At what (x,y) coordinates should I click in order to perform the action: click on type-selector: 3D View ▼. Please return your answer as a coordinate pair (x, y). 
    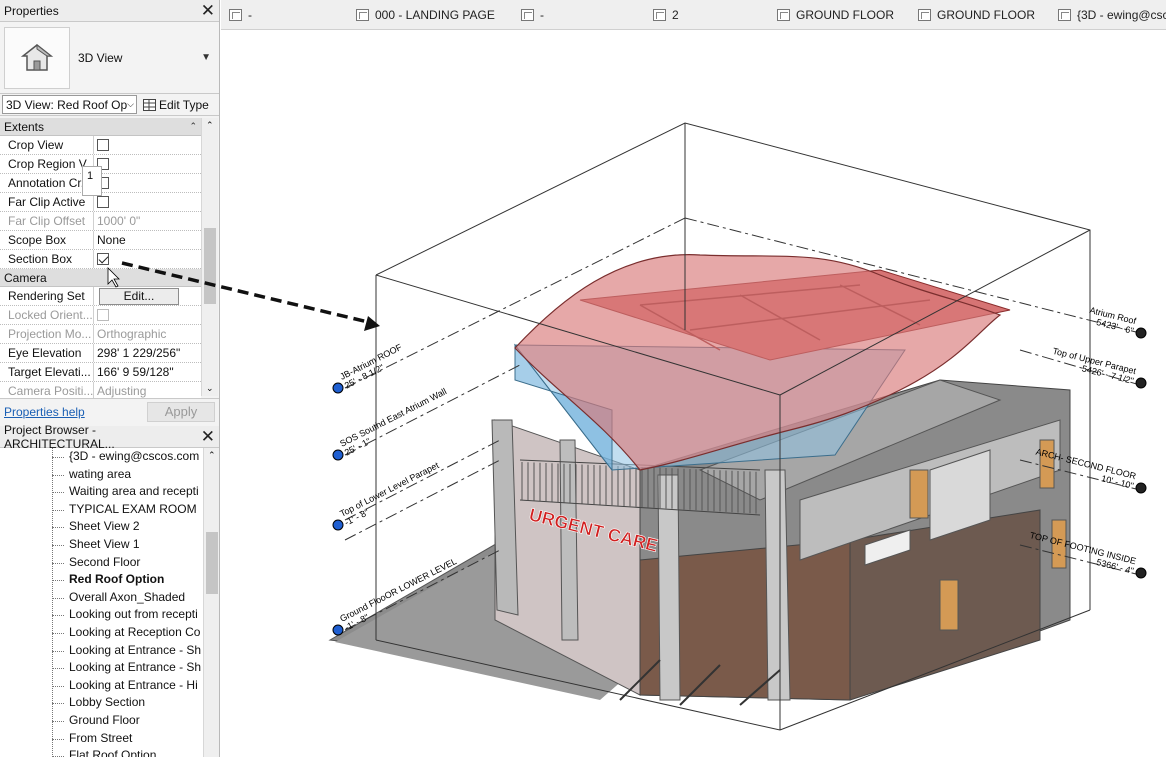
    Looking at the image, I should click on (109, 58).